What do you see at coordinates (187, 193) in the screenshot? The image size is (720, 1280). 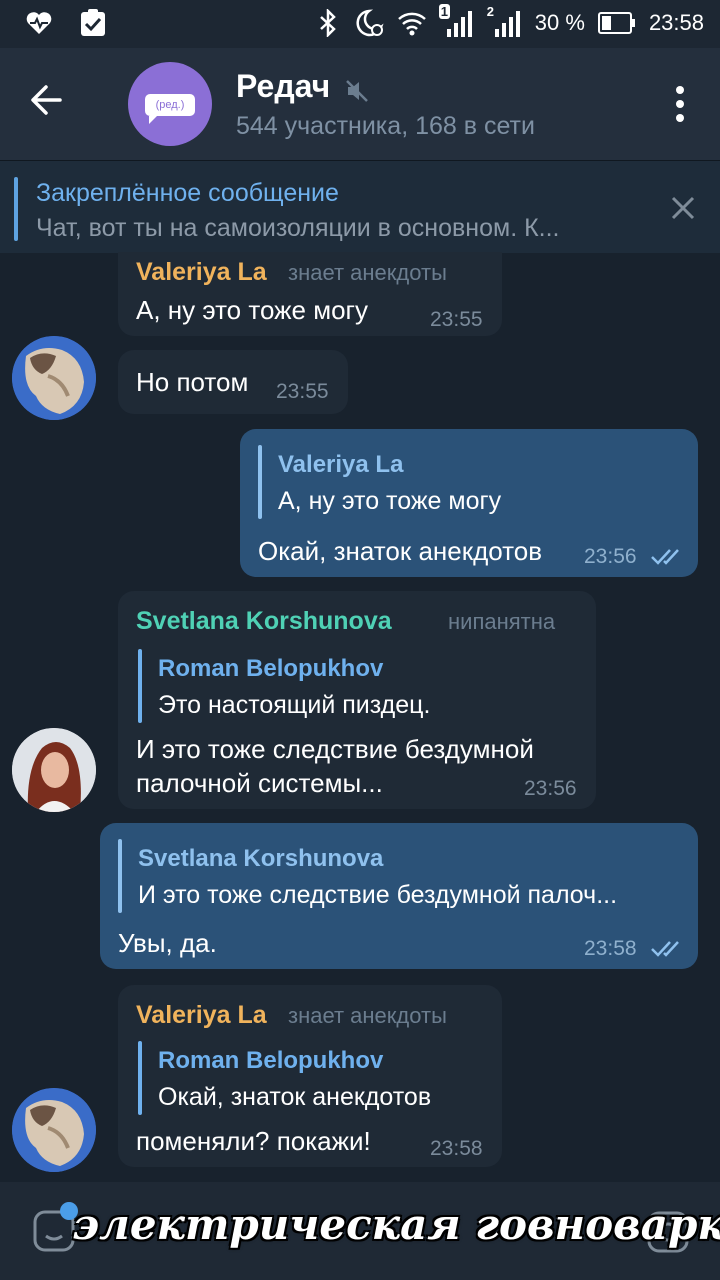 I see `pinned-title: Закреплённое сообщение` at bounding box center [187, 193].